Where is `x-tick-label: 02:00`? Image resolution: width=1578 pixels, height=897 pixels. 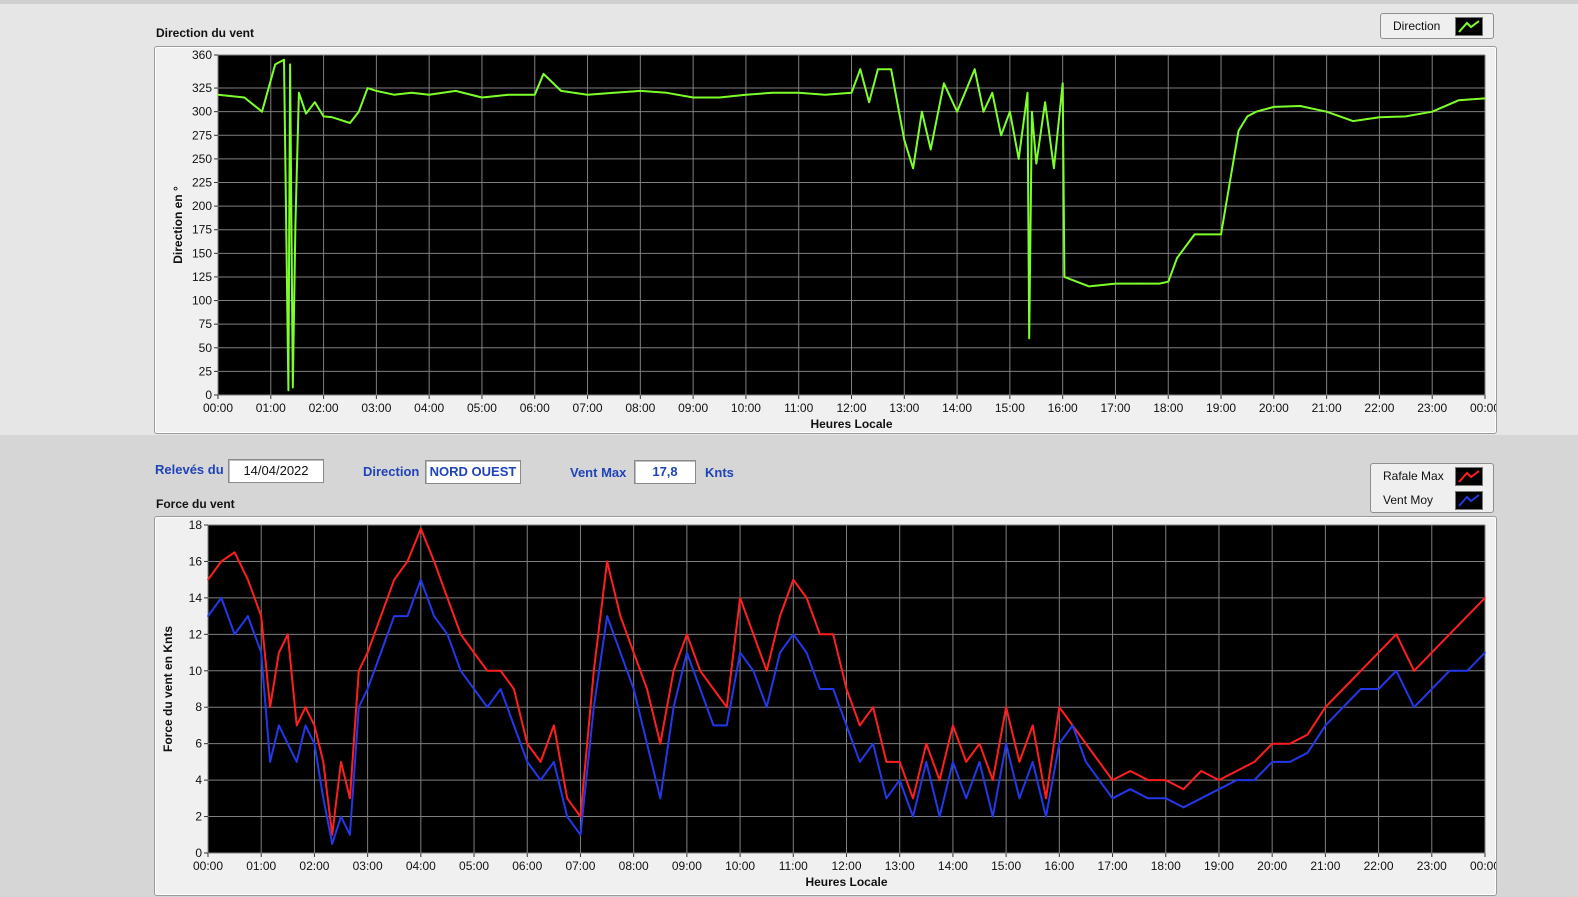
x-tick-label: 02:00 is located at coordinates (314, 866).